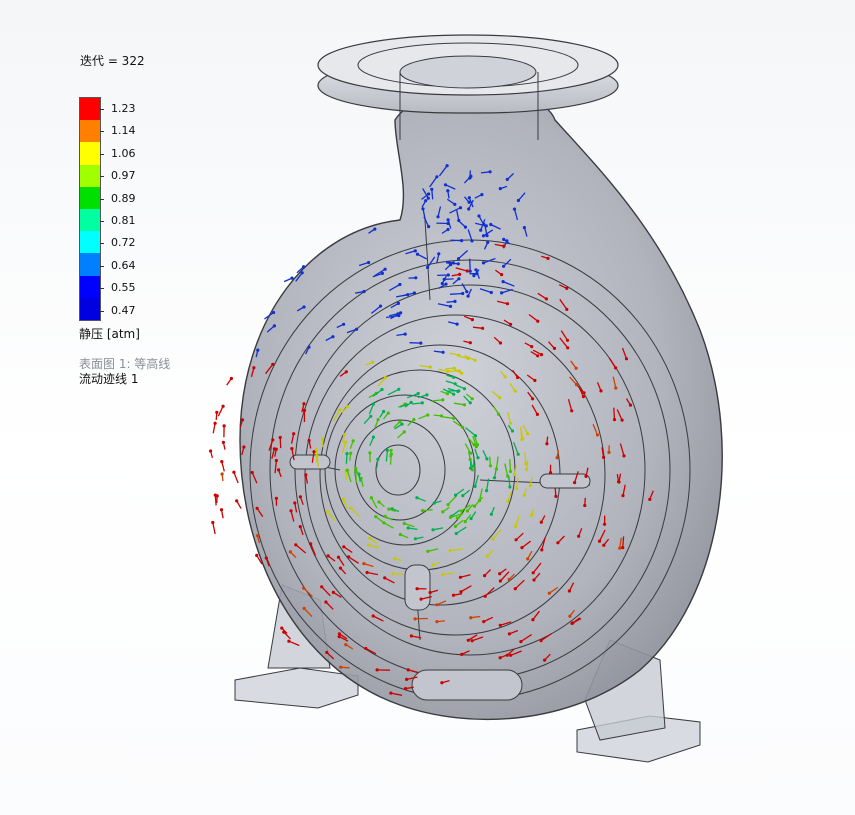 Image resolution: width=855 pixels, height=815 pixels. Describe the element at coordinates (108, 378) in the screenshot. I see `flow-trajectory-label: 流动迹线 1` at that location.